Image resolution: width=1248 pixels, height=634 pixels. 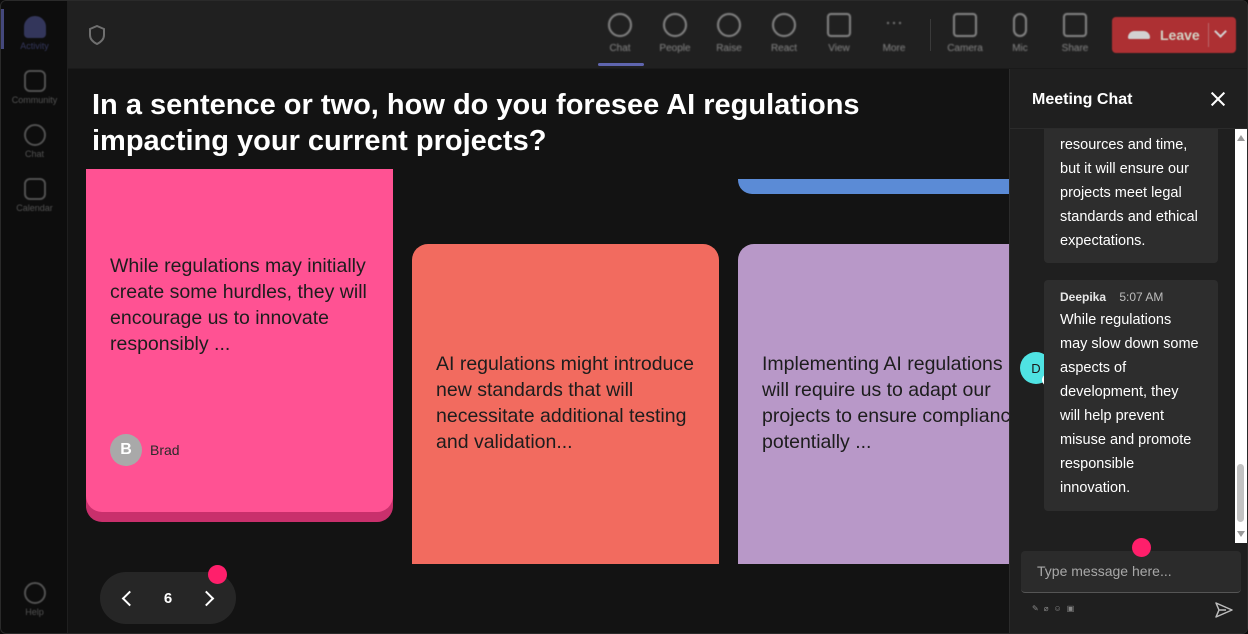 I want to click on rail-item-label: Chat, so click(x=34, y=153).